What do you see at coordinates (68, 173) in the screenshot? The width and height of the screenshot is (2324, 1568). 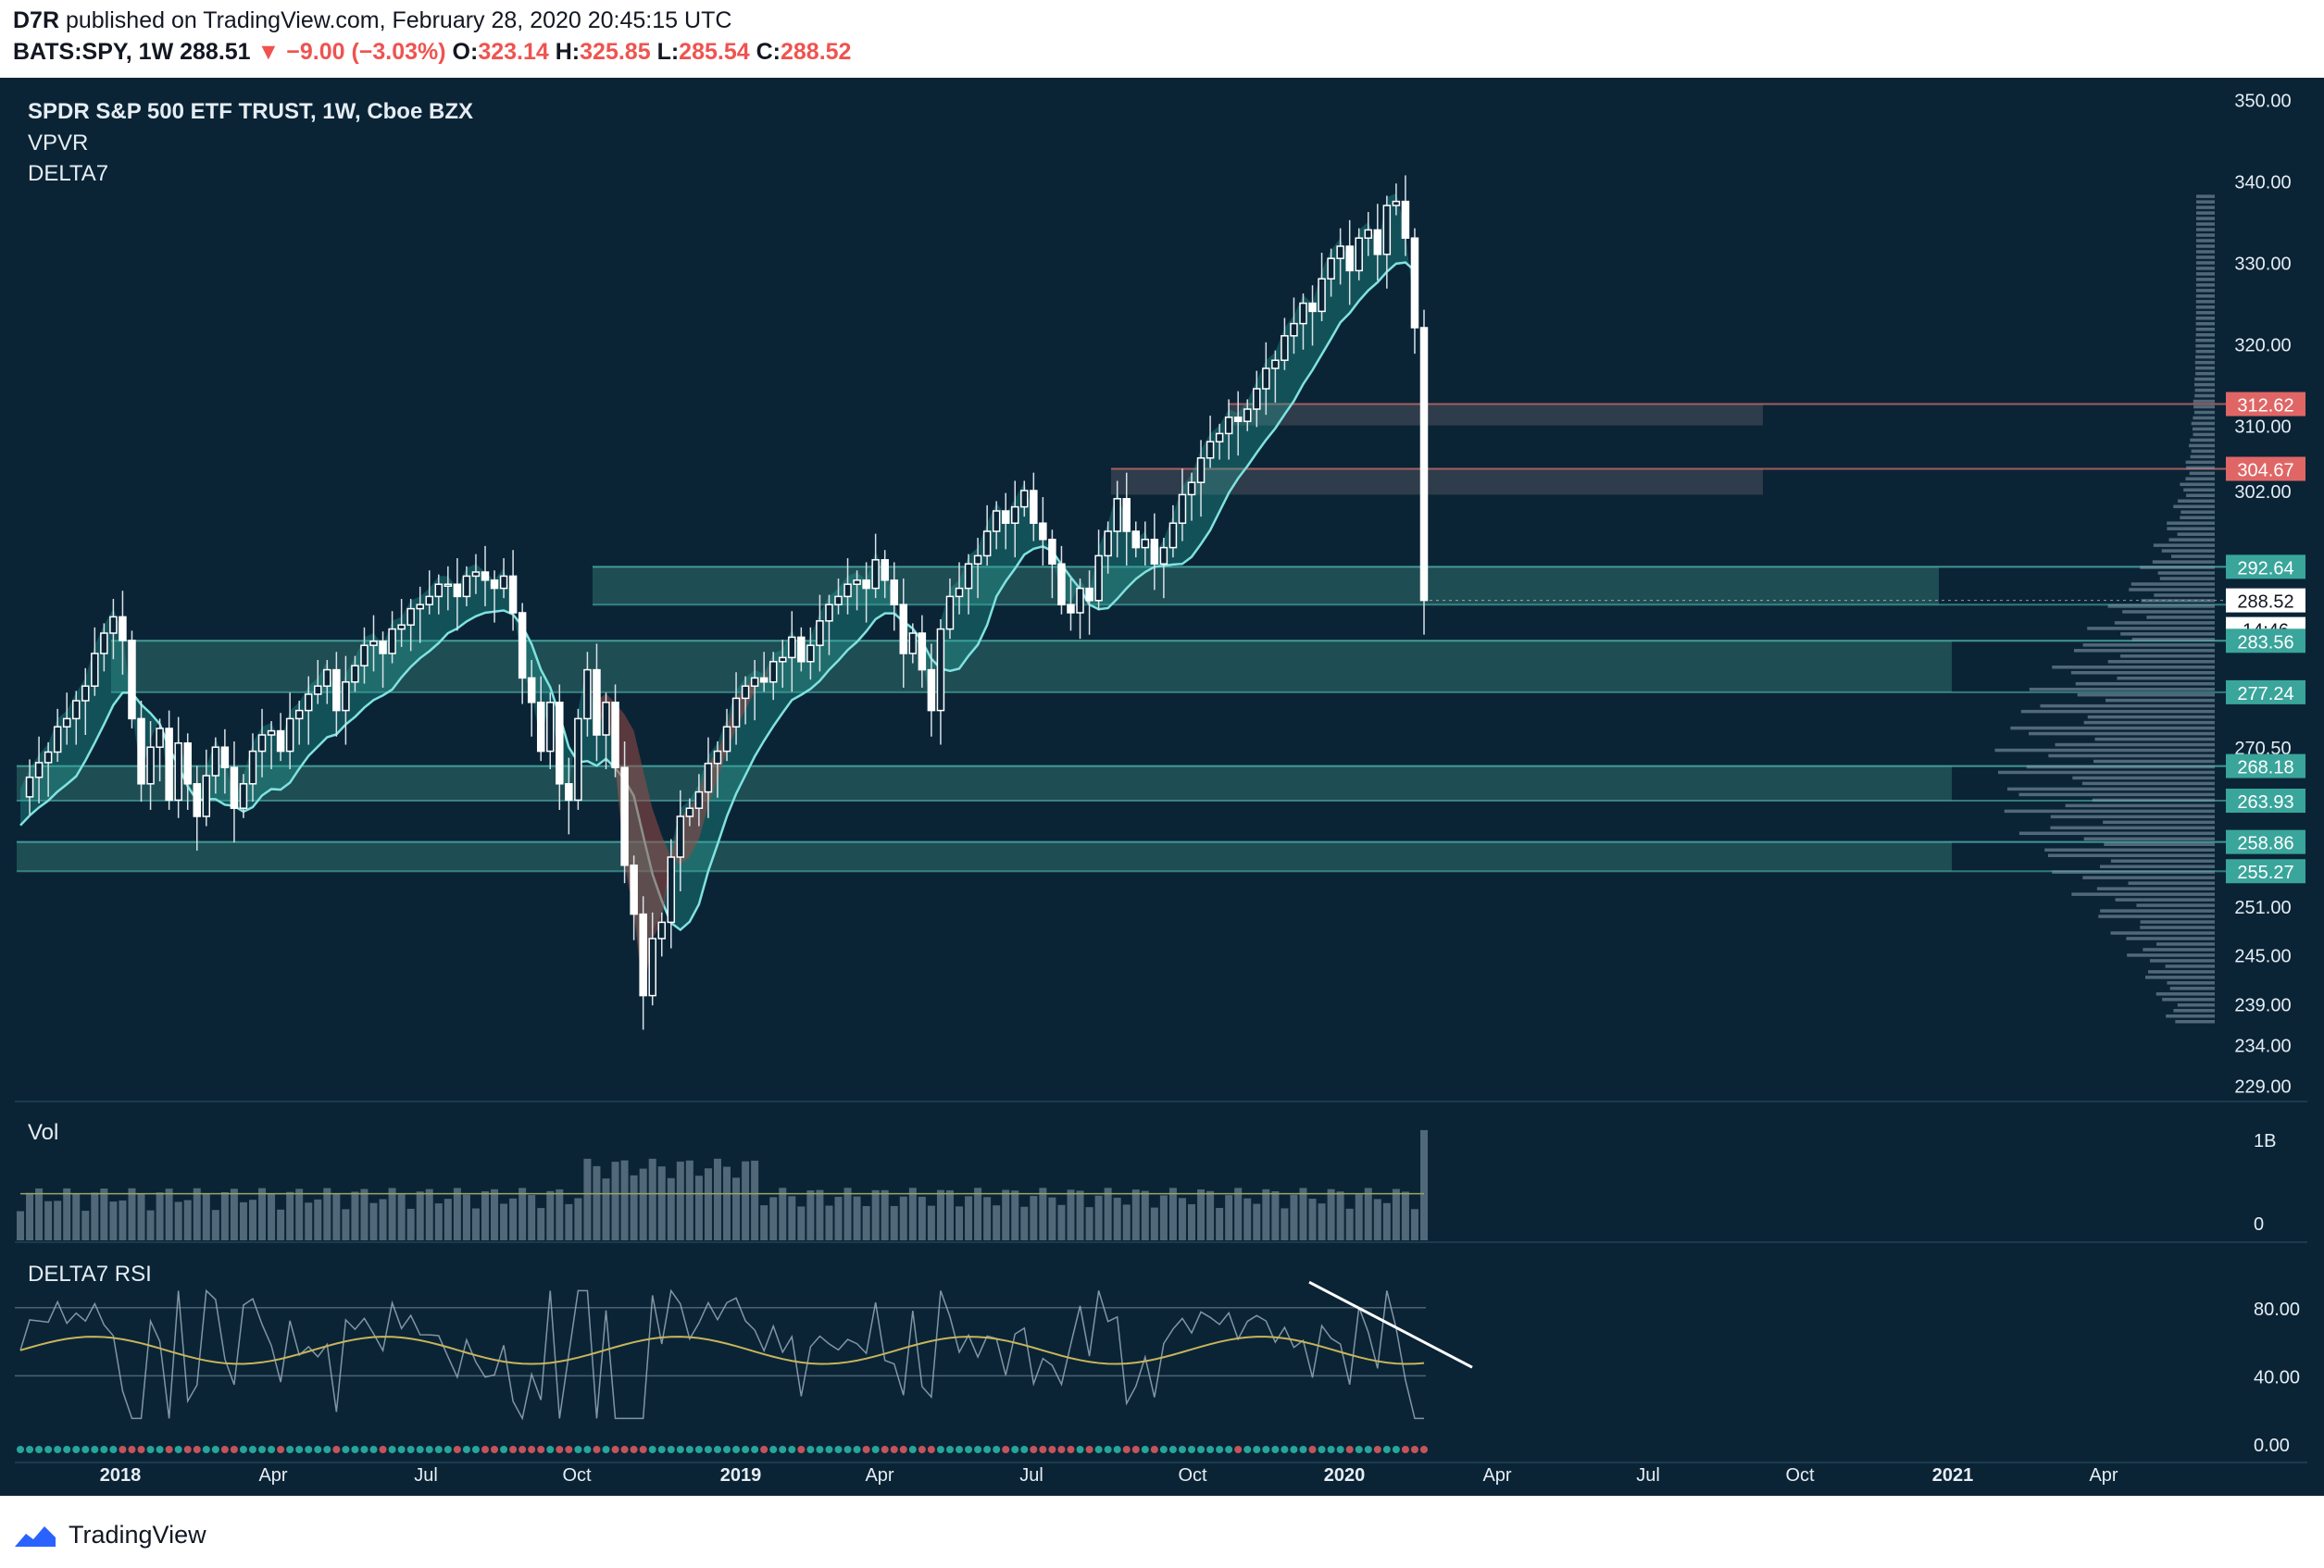 I see `indicator-delta7: DELTA7` at bounding box center [68, 173].